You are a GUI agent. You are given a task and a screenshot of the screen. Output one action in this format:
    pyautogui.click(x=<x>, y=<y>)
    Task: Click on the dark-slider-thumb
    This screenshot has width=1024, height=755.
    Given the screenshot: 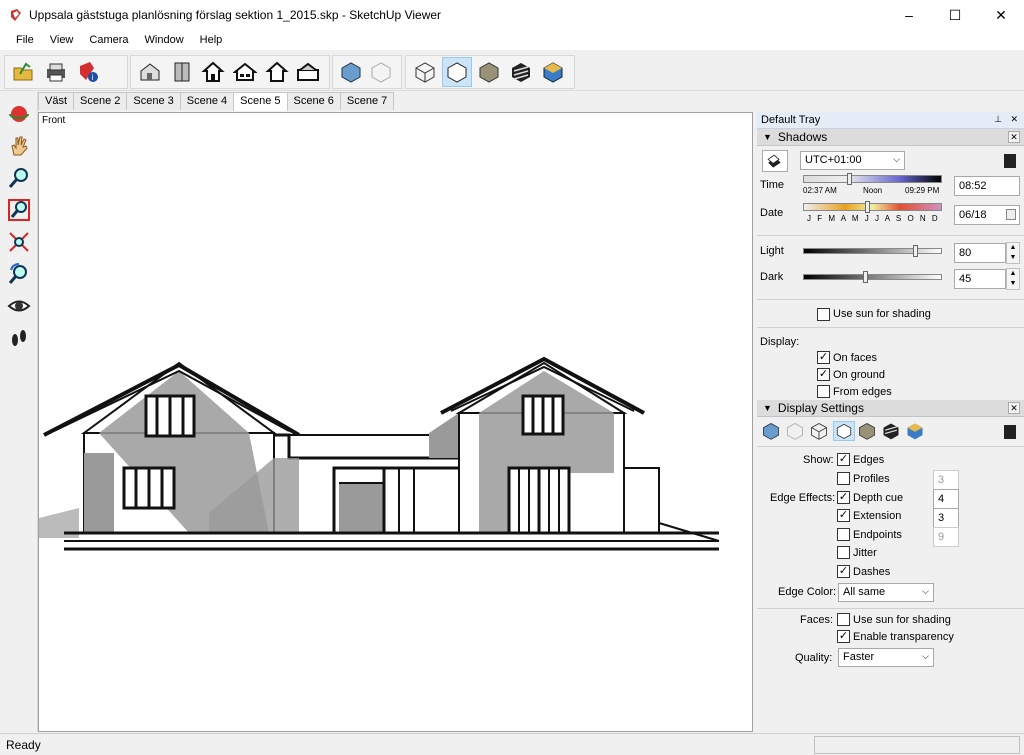 What is the action you would take?
    pyautogui.click(x=865, y=277)
    